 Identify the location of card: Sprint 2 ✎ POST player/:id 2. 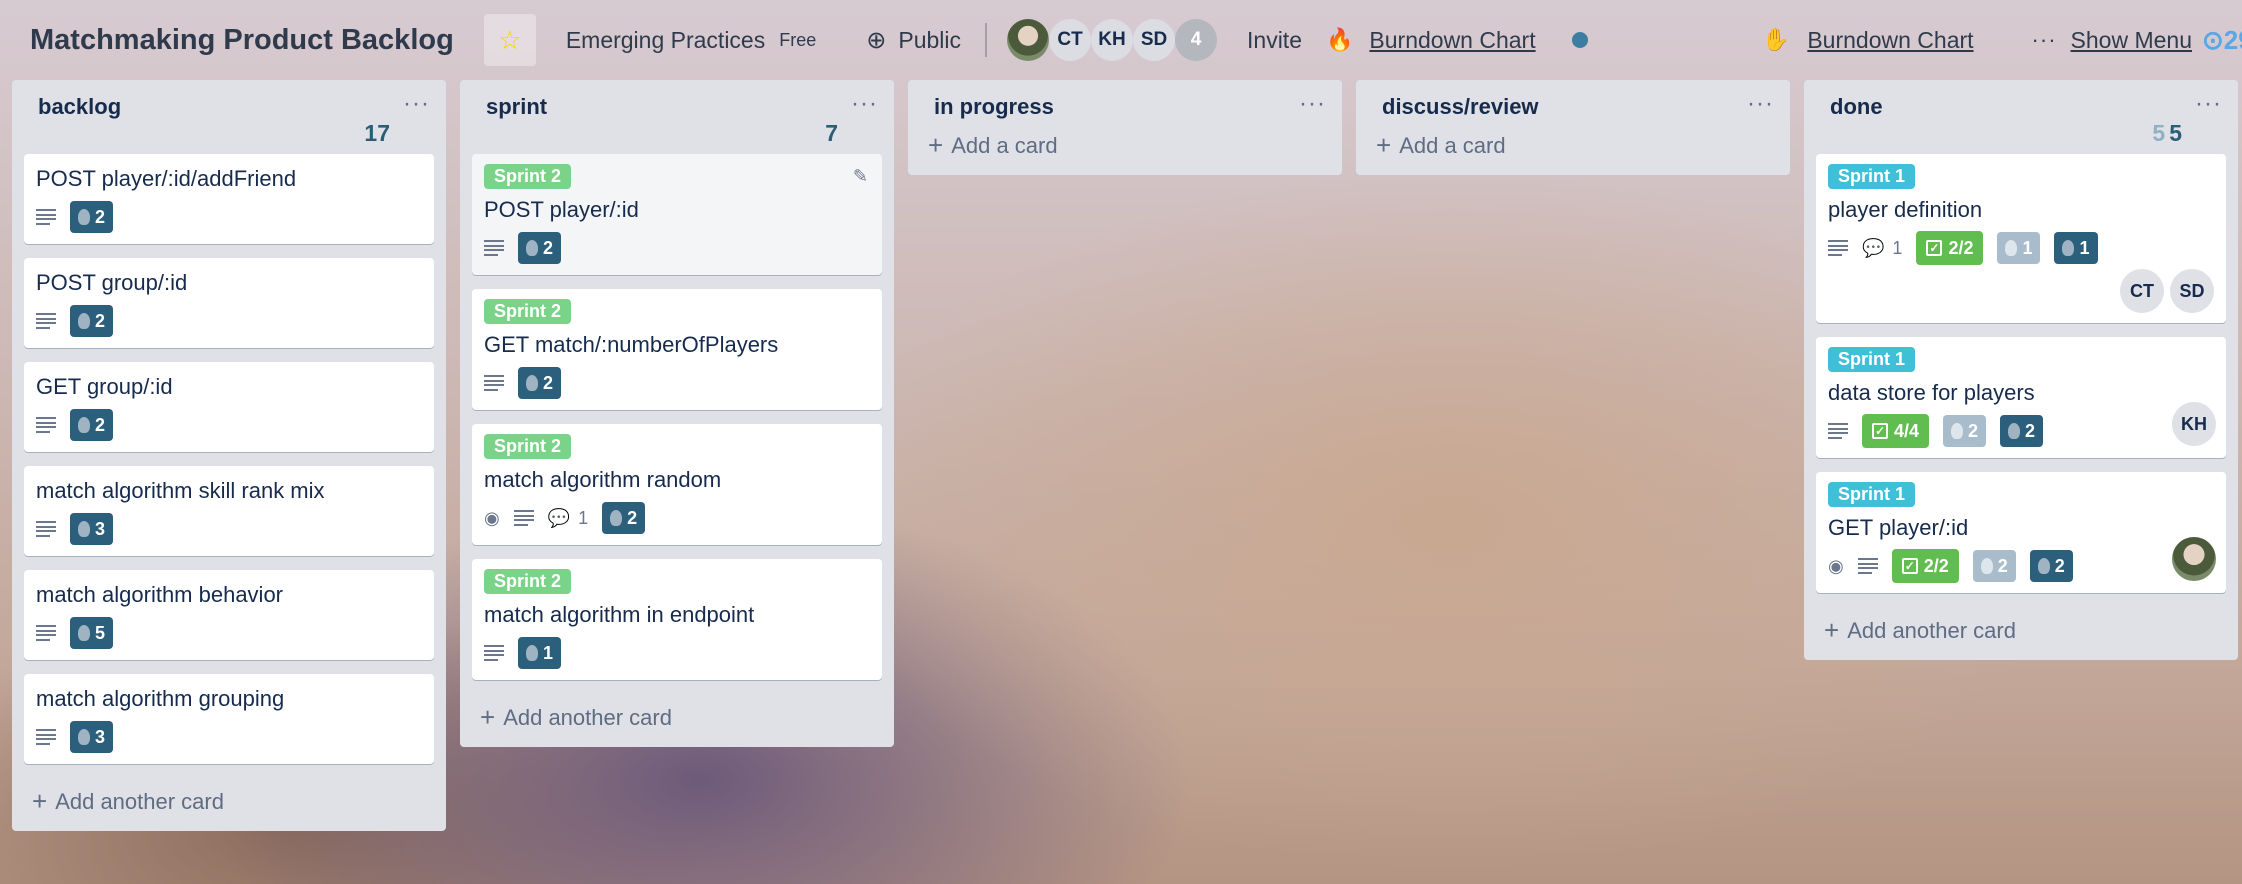
(677, 214).